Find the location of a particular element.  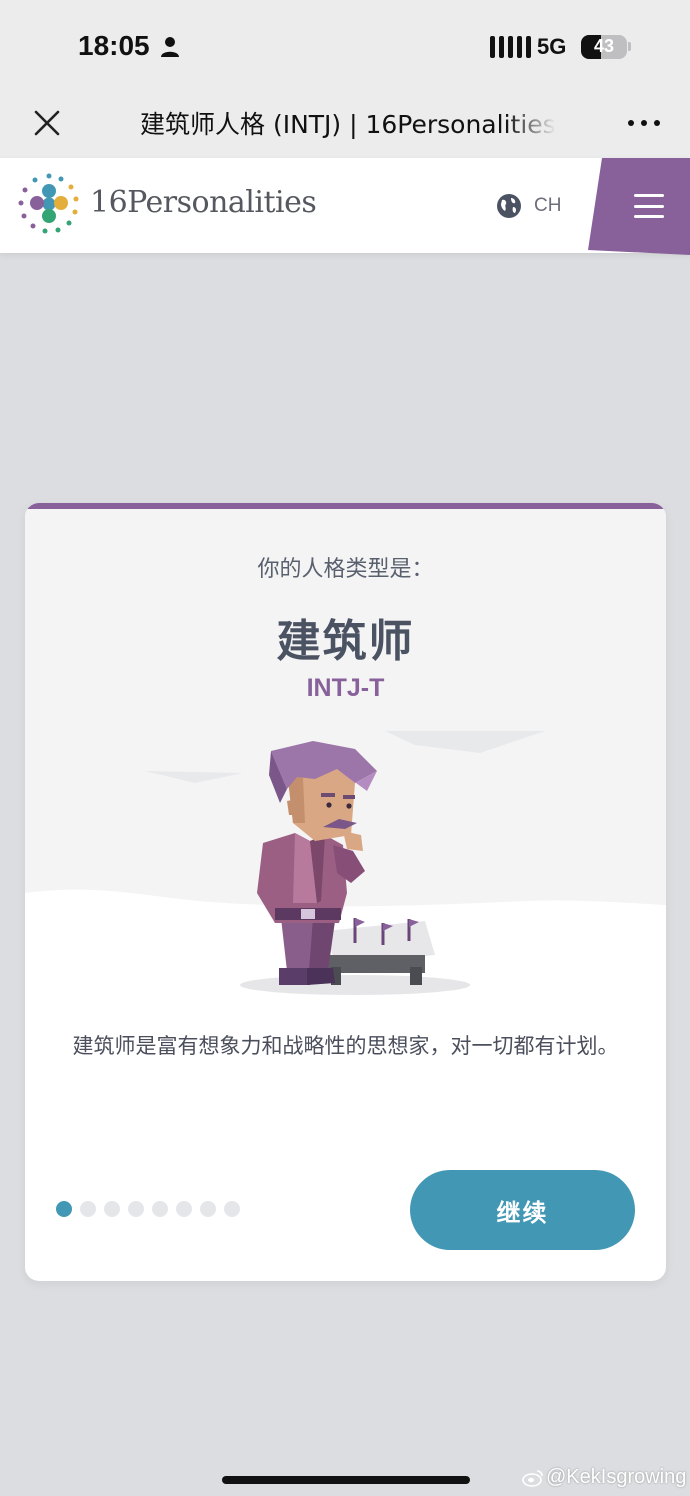

type-description: 建筑师是富有想象力和战略性的思想家，对一切都有计划。 is located at coordinates (345, 1046).